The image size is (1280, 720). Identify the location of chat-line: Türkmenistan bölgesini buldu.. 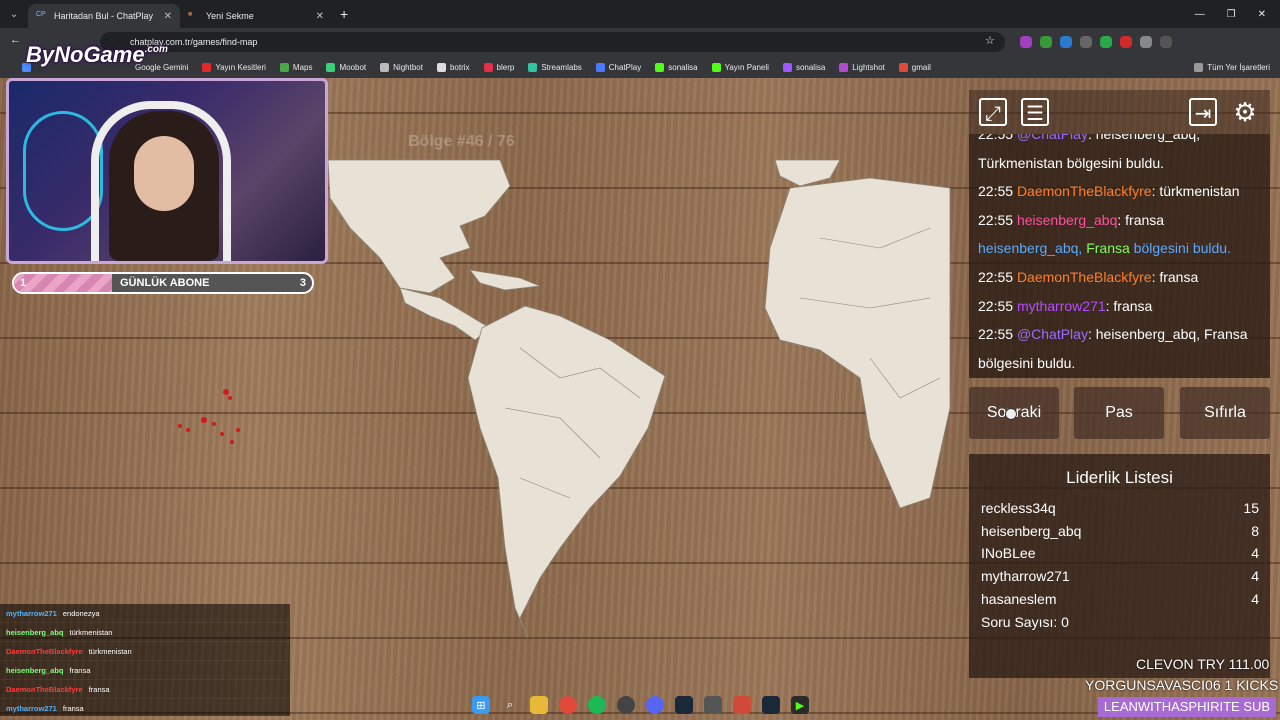
(1071, 162).